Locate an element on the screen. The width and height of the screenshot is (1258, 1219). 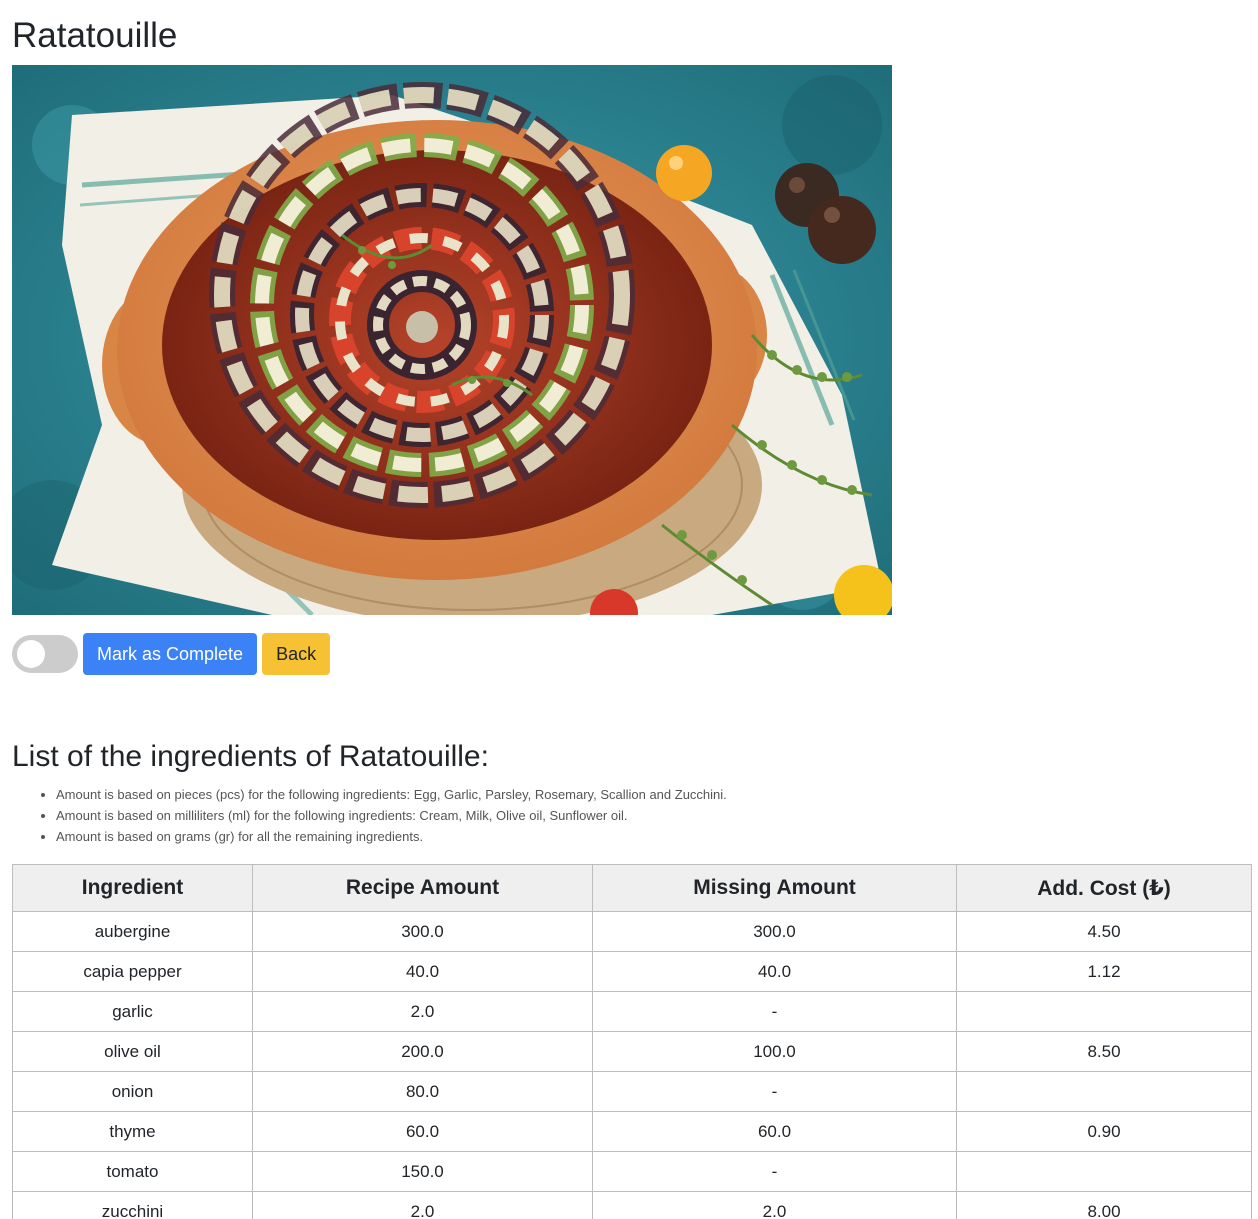
missing-amount-cell: 300.0 is located at coordinates (774, 931).